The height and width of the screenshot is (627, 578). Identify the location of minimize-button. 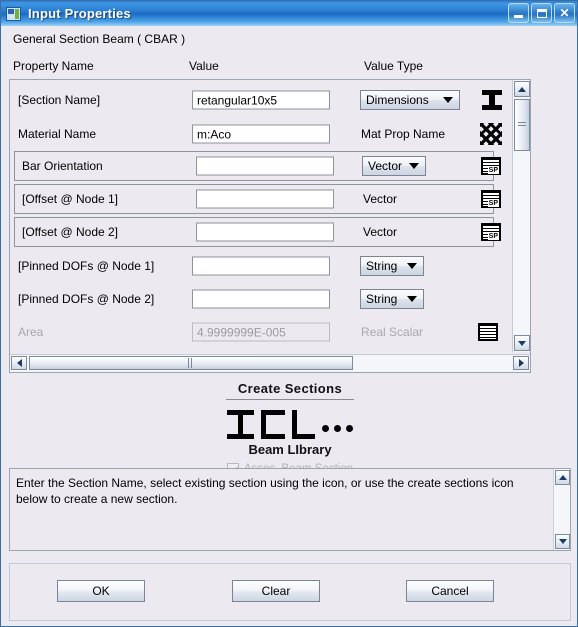
(518, 13).